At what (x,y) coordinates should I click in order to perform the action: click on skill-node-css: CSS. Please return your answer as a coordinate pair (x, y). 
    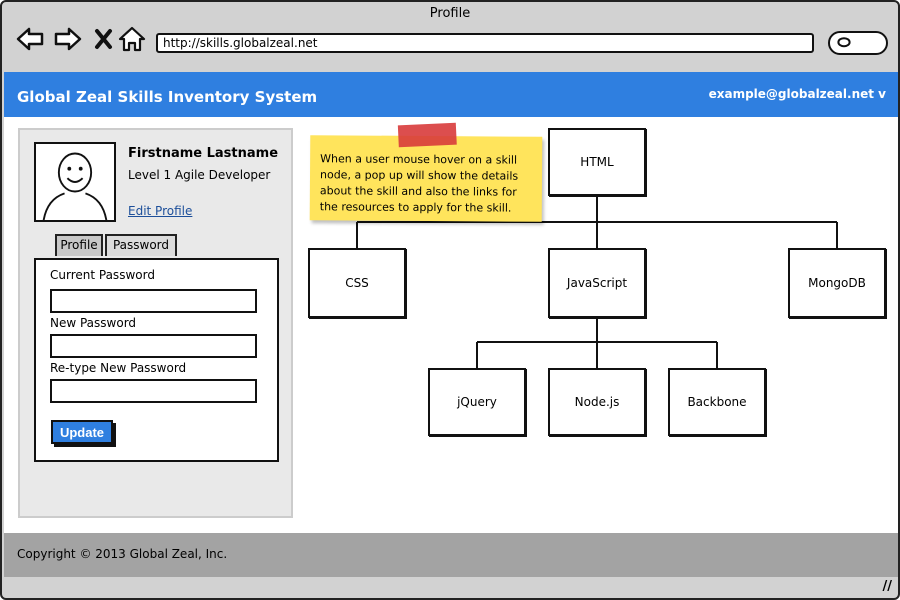
    Looking at the image, I should click on (357, 283).